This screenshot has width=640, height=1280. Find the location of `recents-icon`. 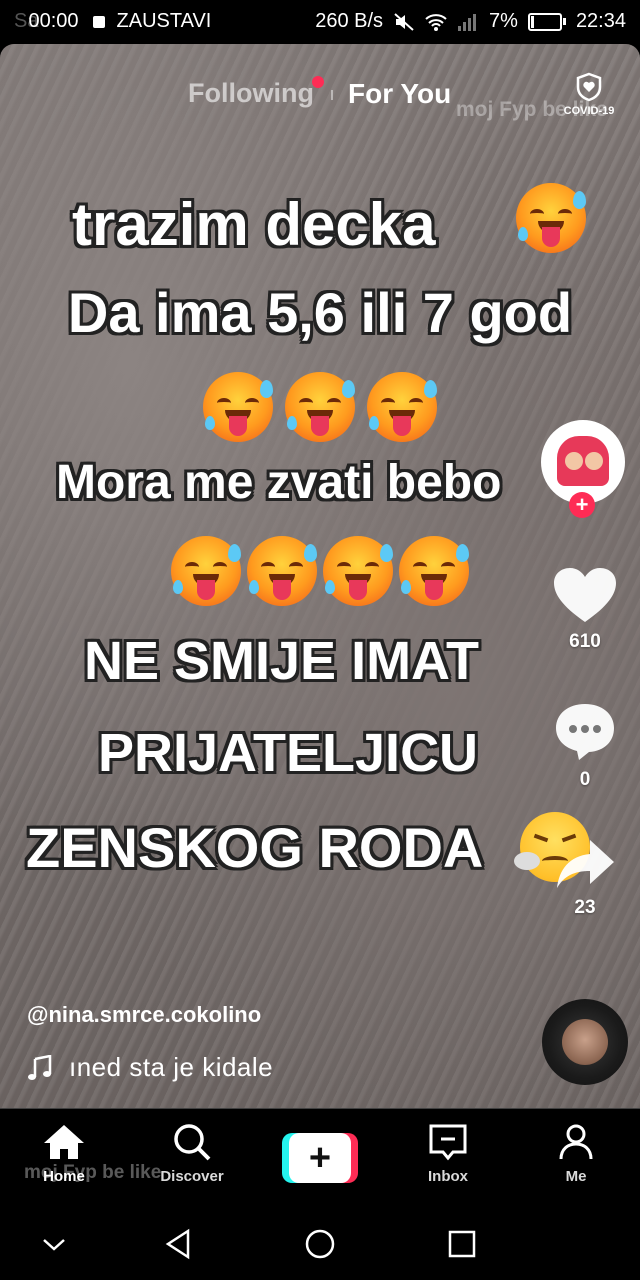

recents-icon is located at coordinates (462, 1244).